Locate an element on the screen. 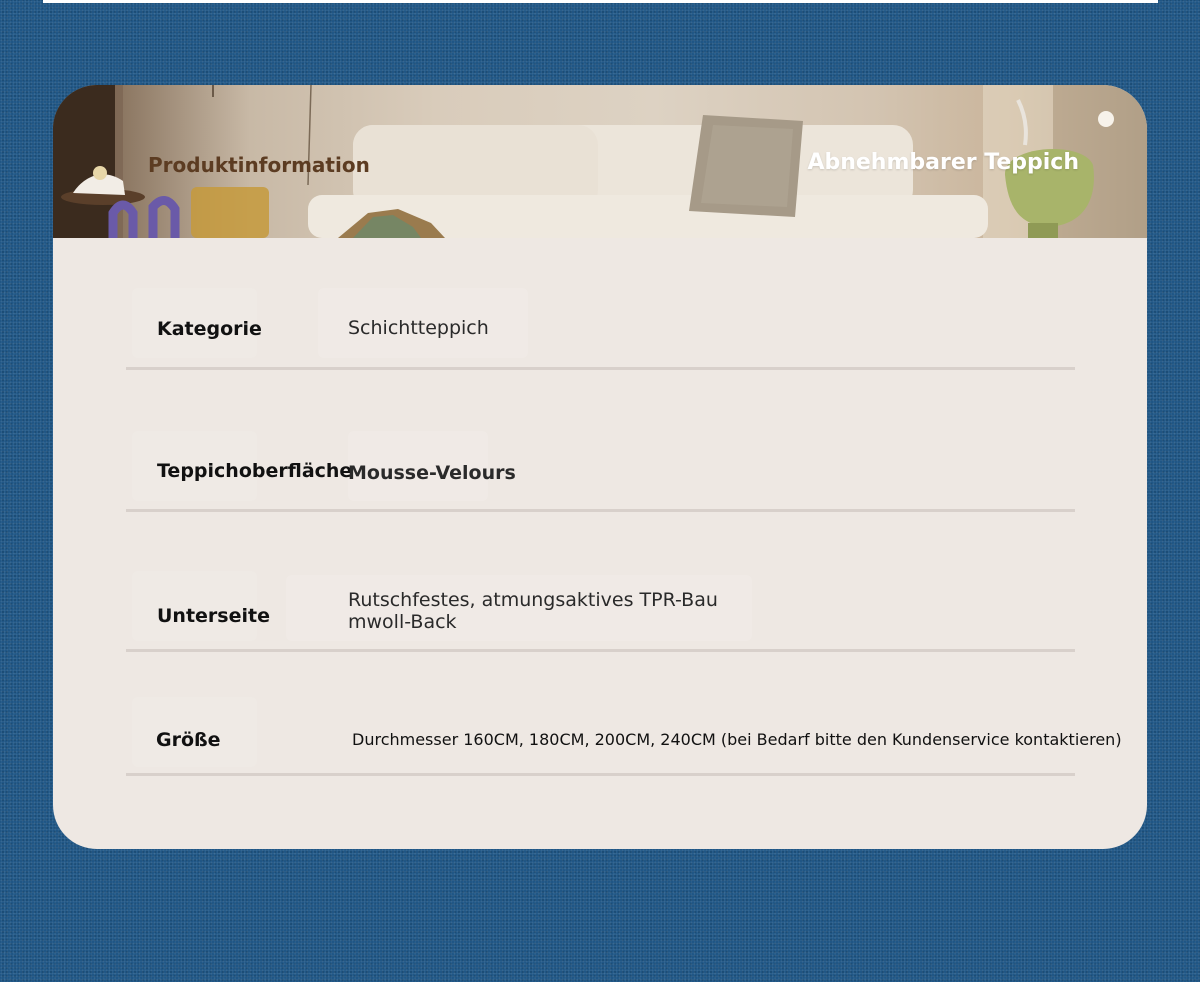 This screenshot has height=982, width=1200. spec-value-unterseite-line2: mwoll-Back is located at coordinates (402, 622).